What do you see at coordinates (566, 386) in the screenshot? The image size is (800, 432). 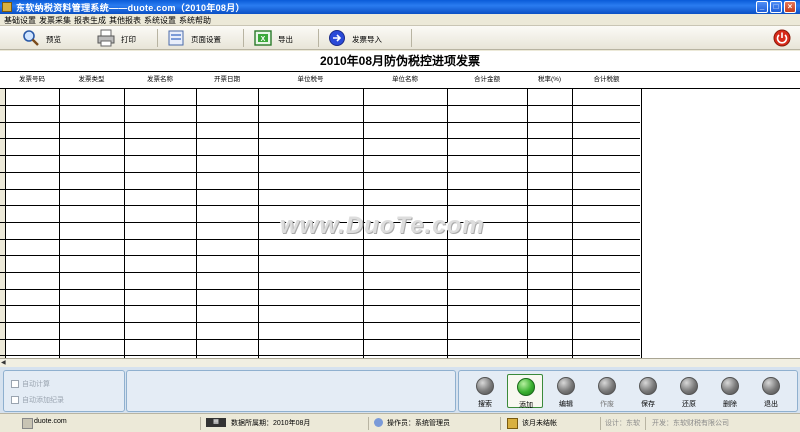 I see `edit-icon` at bounding box center [566, 386].